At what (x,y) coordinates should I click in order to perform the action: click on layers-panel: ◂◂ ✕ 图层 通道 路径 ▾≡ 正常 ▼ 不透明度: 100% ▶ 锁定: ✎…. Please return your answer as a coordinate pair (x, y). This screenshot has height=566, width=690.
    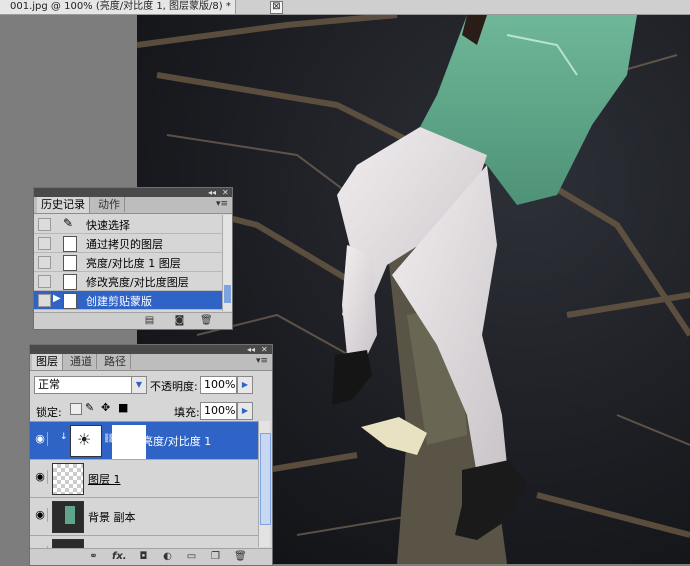
    Looking at the image, I should click on (151, 455).